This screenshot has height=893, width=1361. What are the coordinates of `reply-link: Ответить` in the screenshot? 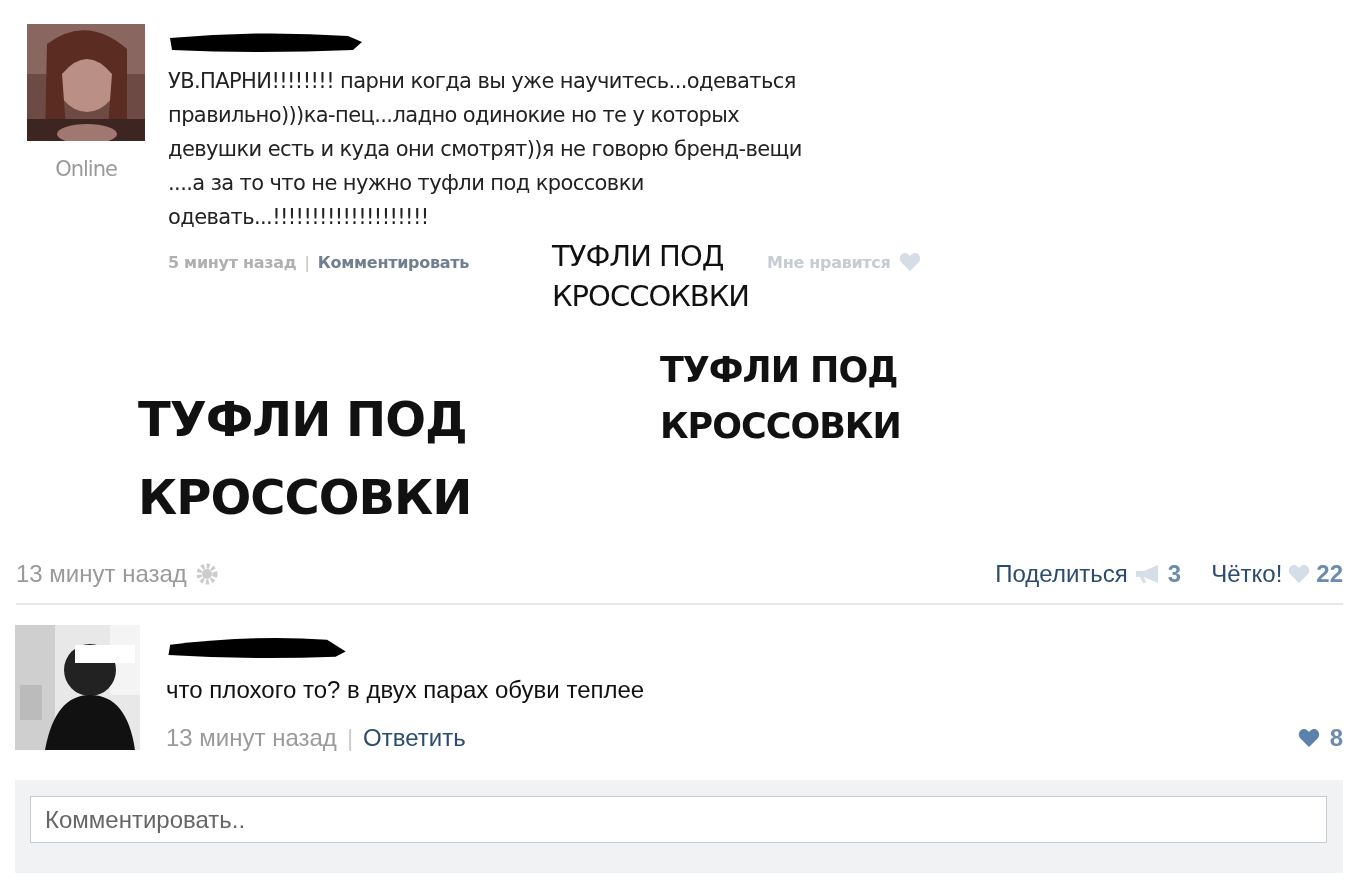 It's located at (414, 738).